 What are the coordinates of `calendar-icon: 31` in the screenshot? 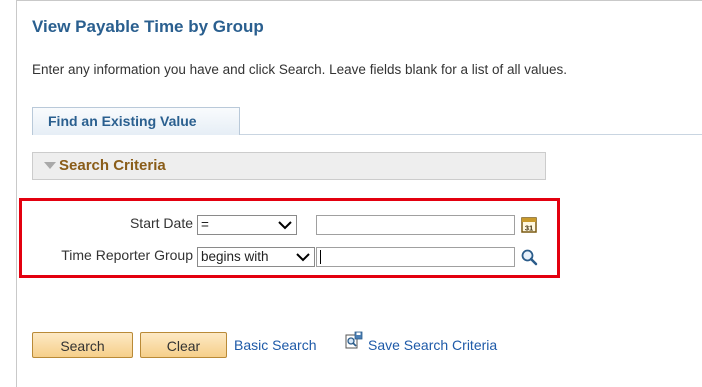 It's located at (529, 225).